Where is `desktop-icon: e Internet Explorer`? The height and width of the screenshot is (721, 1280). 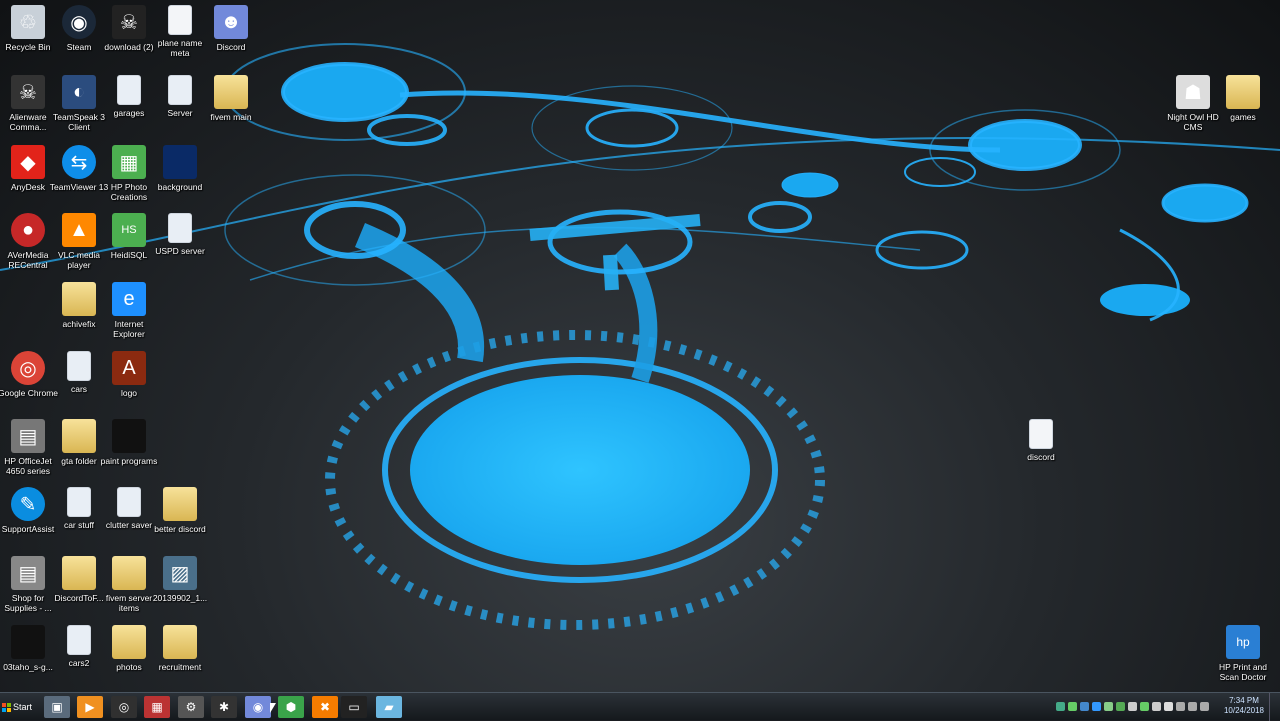
desktop-icon: e Internet Explorer is located at coordinates (129, 310).